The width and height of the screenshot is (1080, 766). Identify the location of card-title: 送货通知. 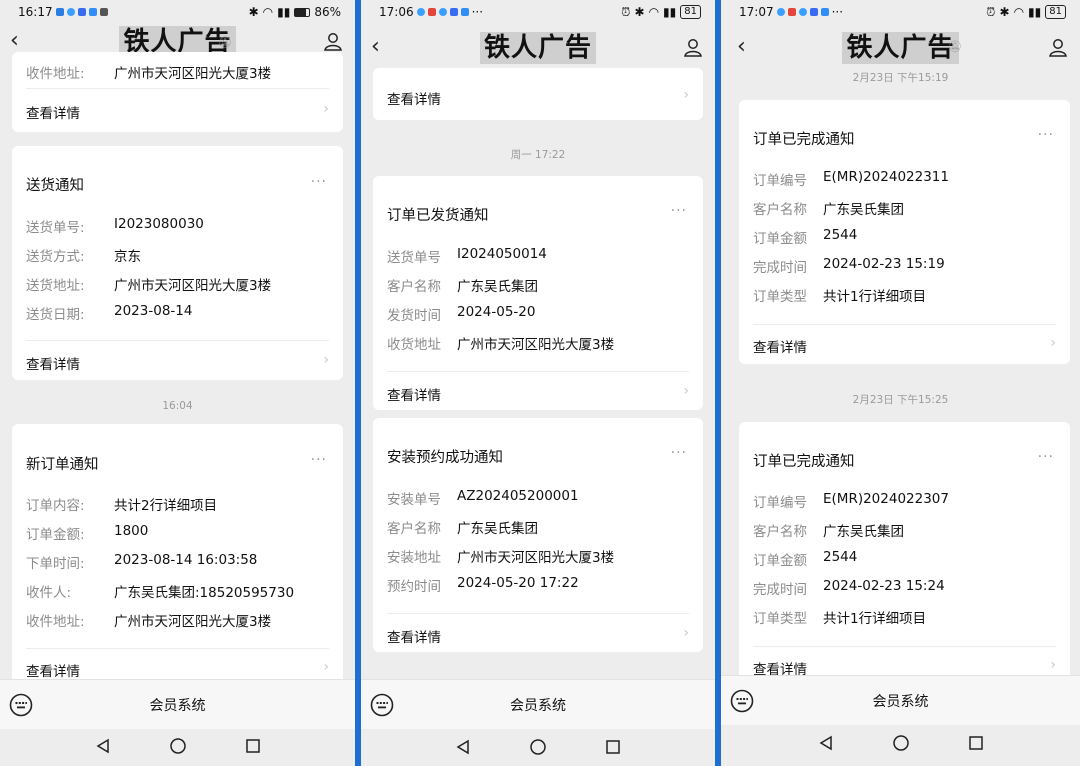
(55, 186).